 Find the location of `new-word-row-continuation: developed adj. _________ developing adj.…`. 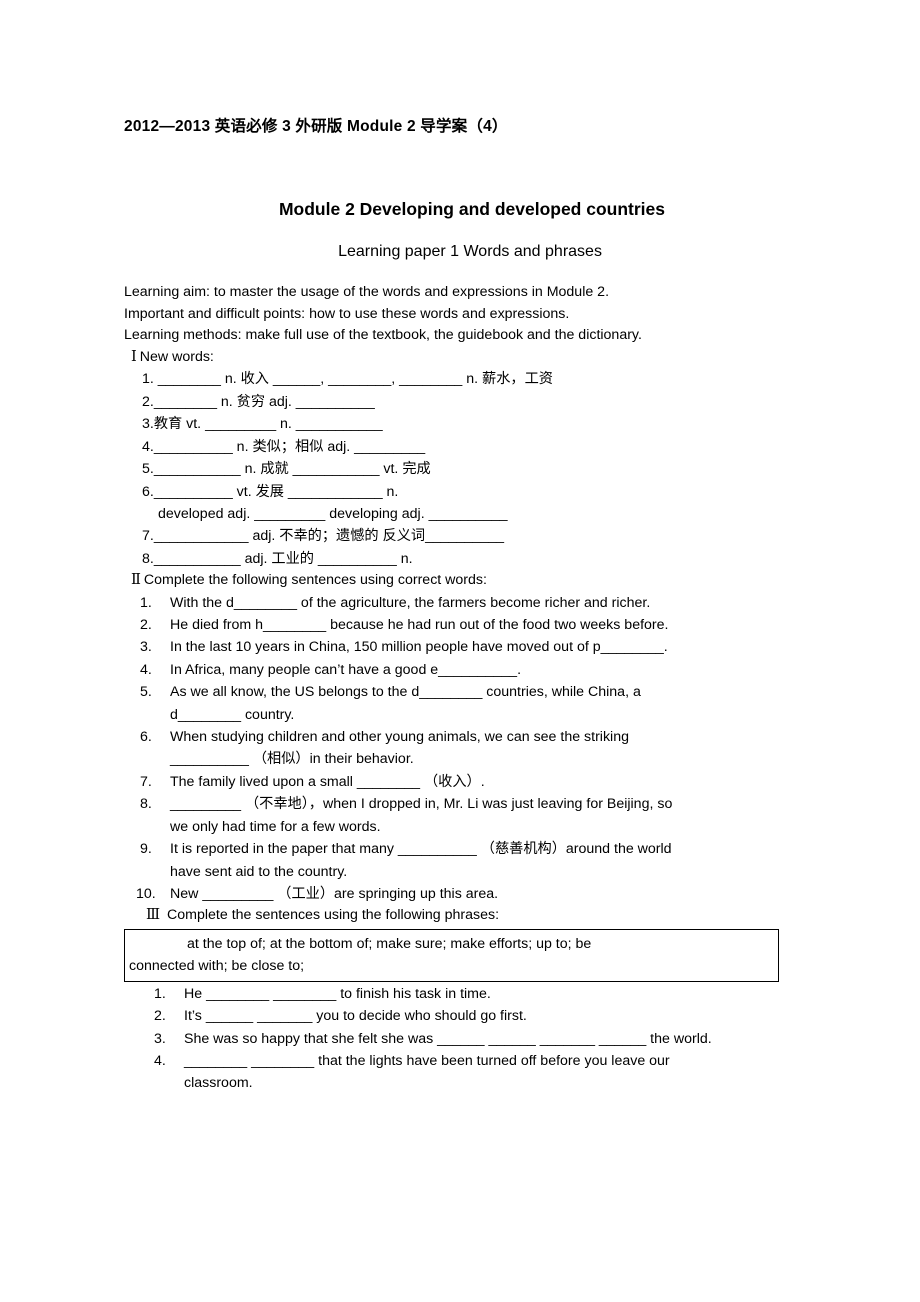

new-word-row-continuation: developed adj. _________ developing adj.… is located at coordinates (333, 513).